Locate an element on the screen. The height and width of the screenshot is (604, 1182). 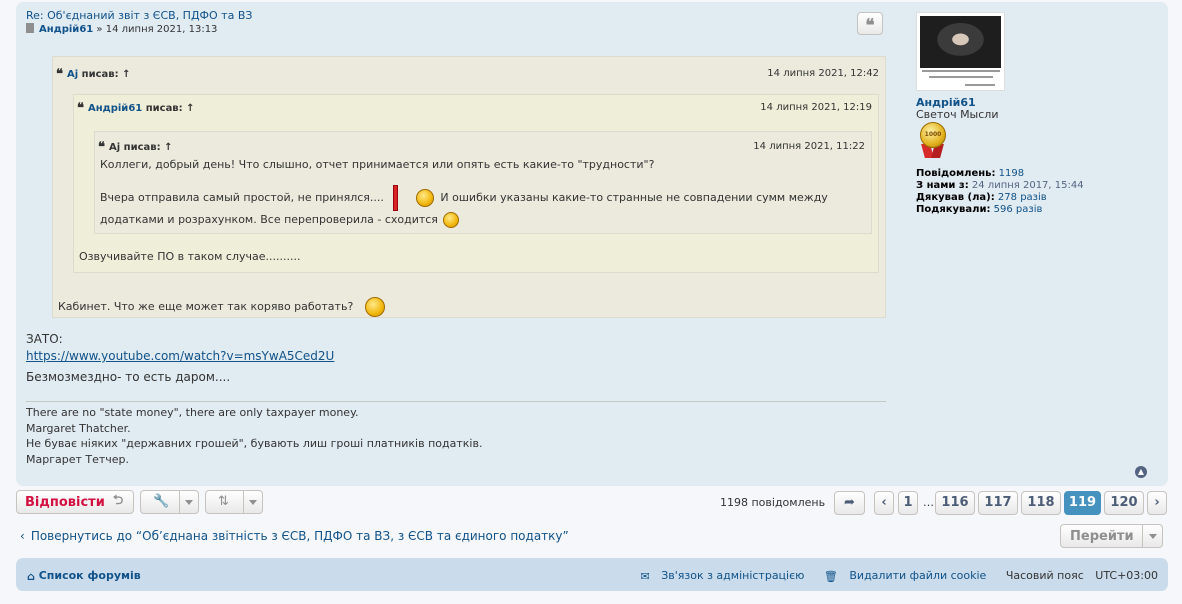
post-meta: Андрій61 » 14 липня 2021, 13:13 is located at coordinates (121, 29).